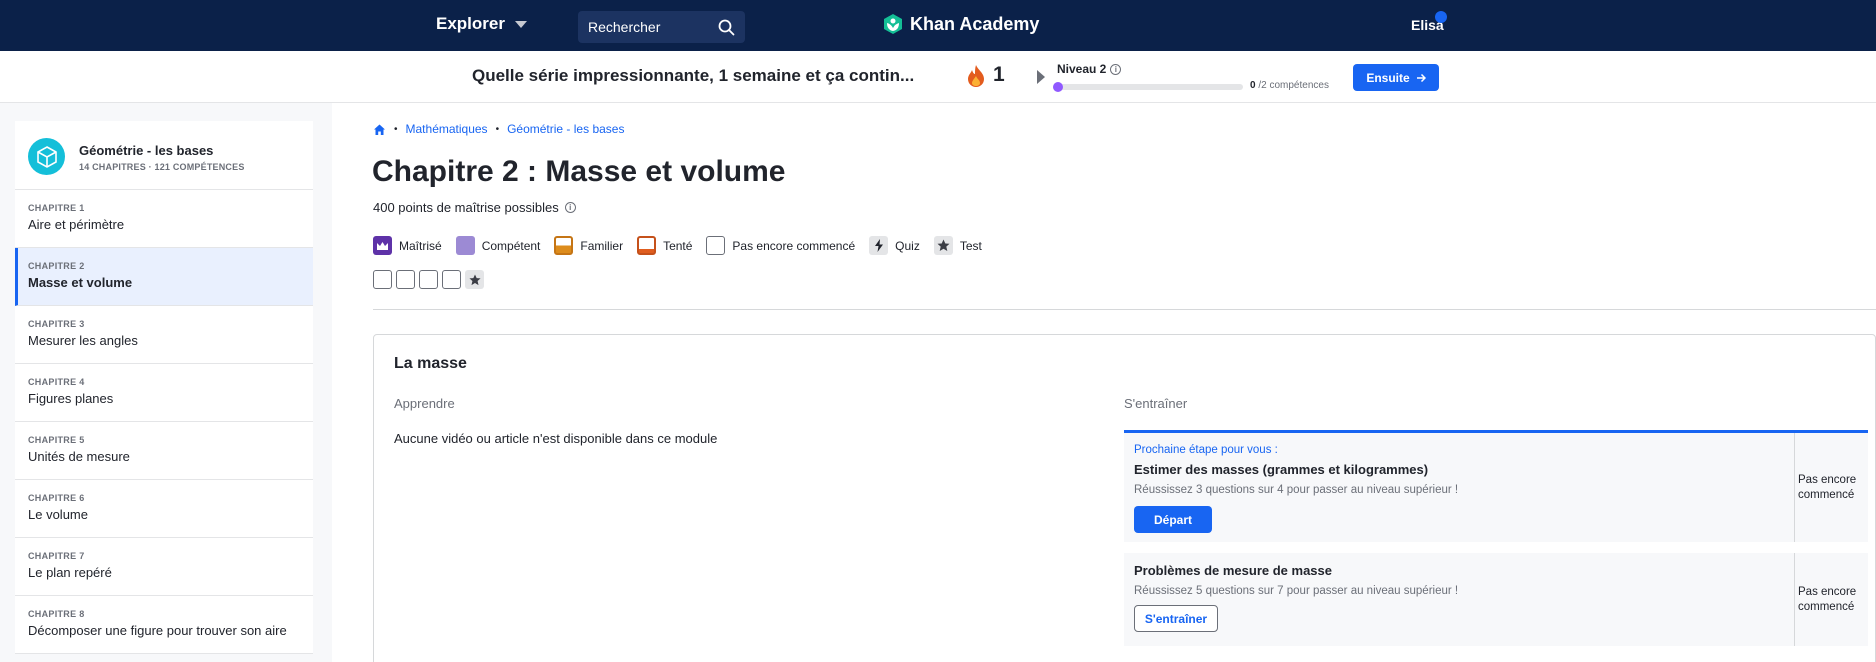 The image size is (1876, 662). What do you see at coordinates (960, 24) in the screenshot?
I see `khan-academy-logo: Khan Academy` at bounding box center [960, 24].